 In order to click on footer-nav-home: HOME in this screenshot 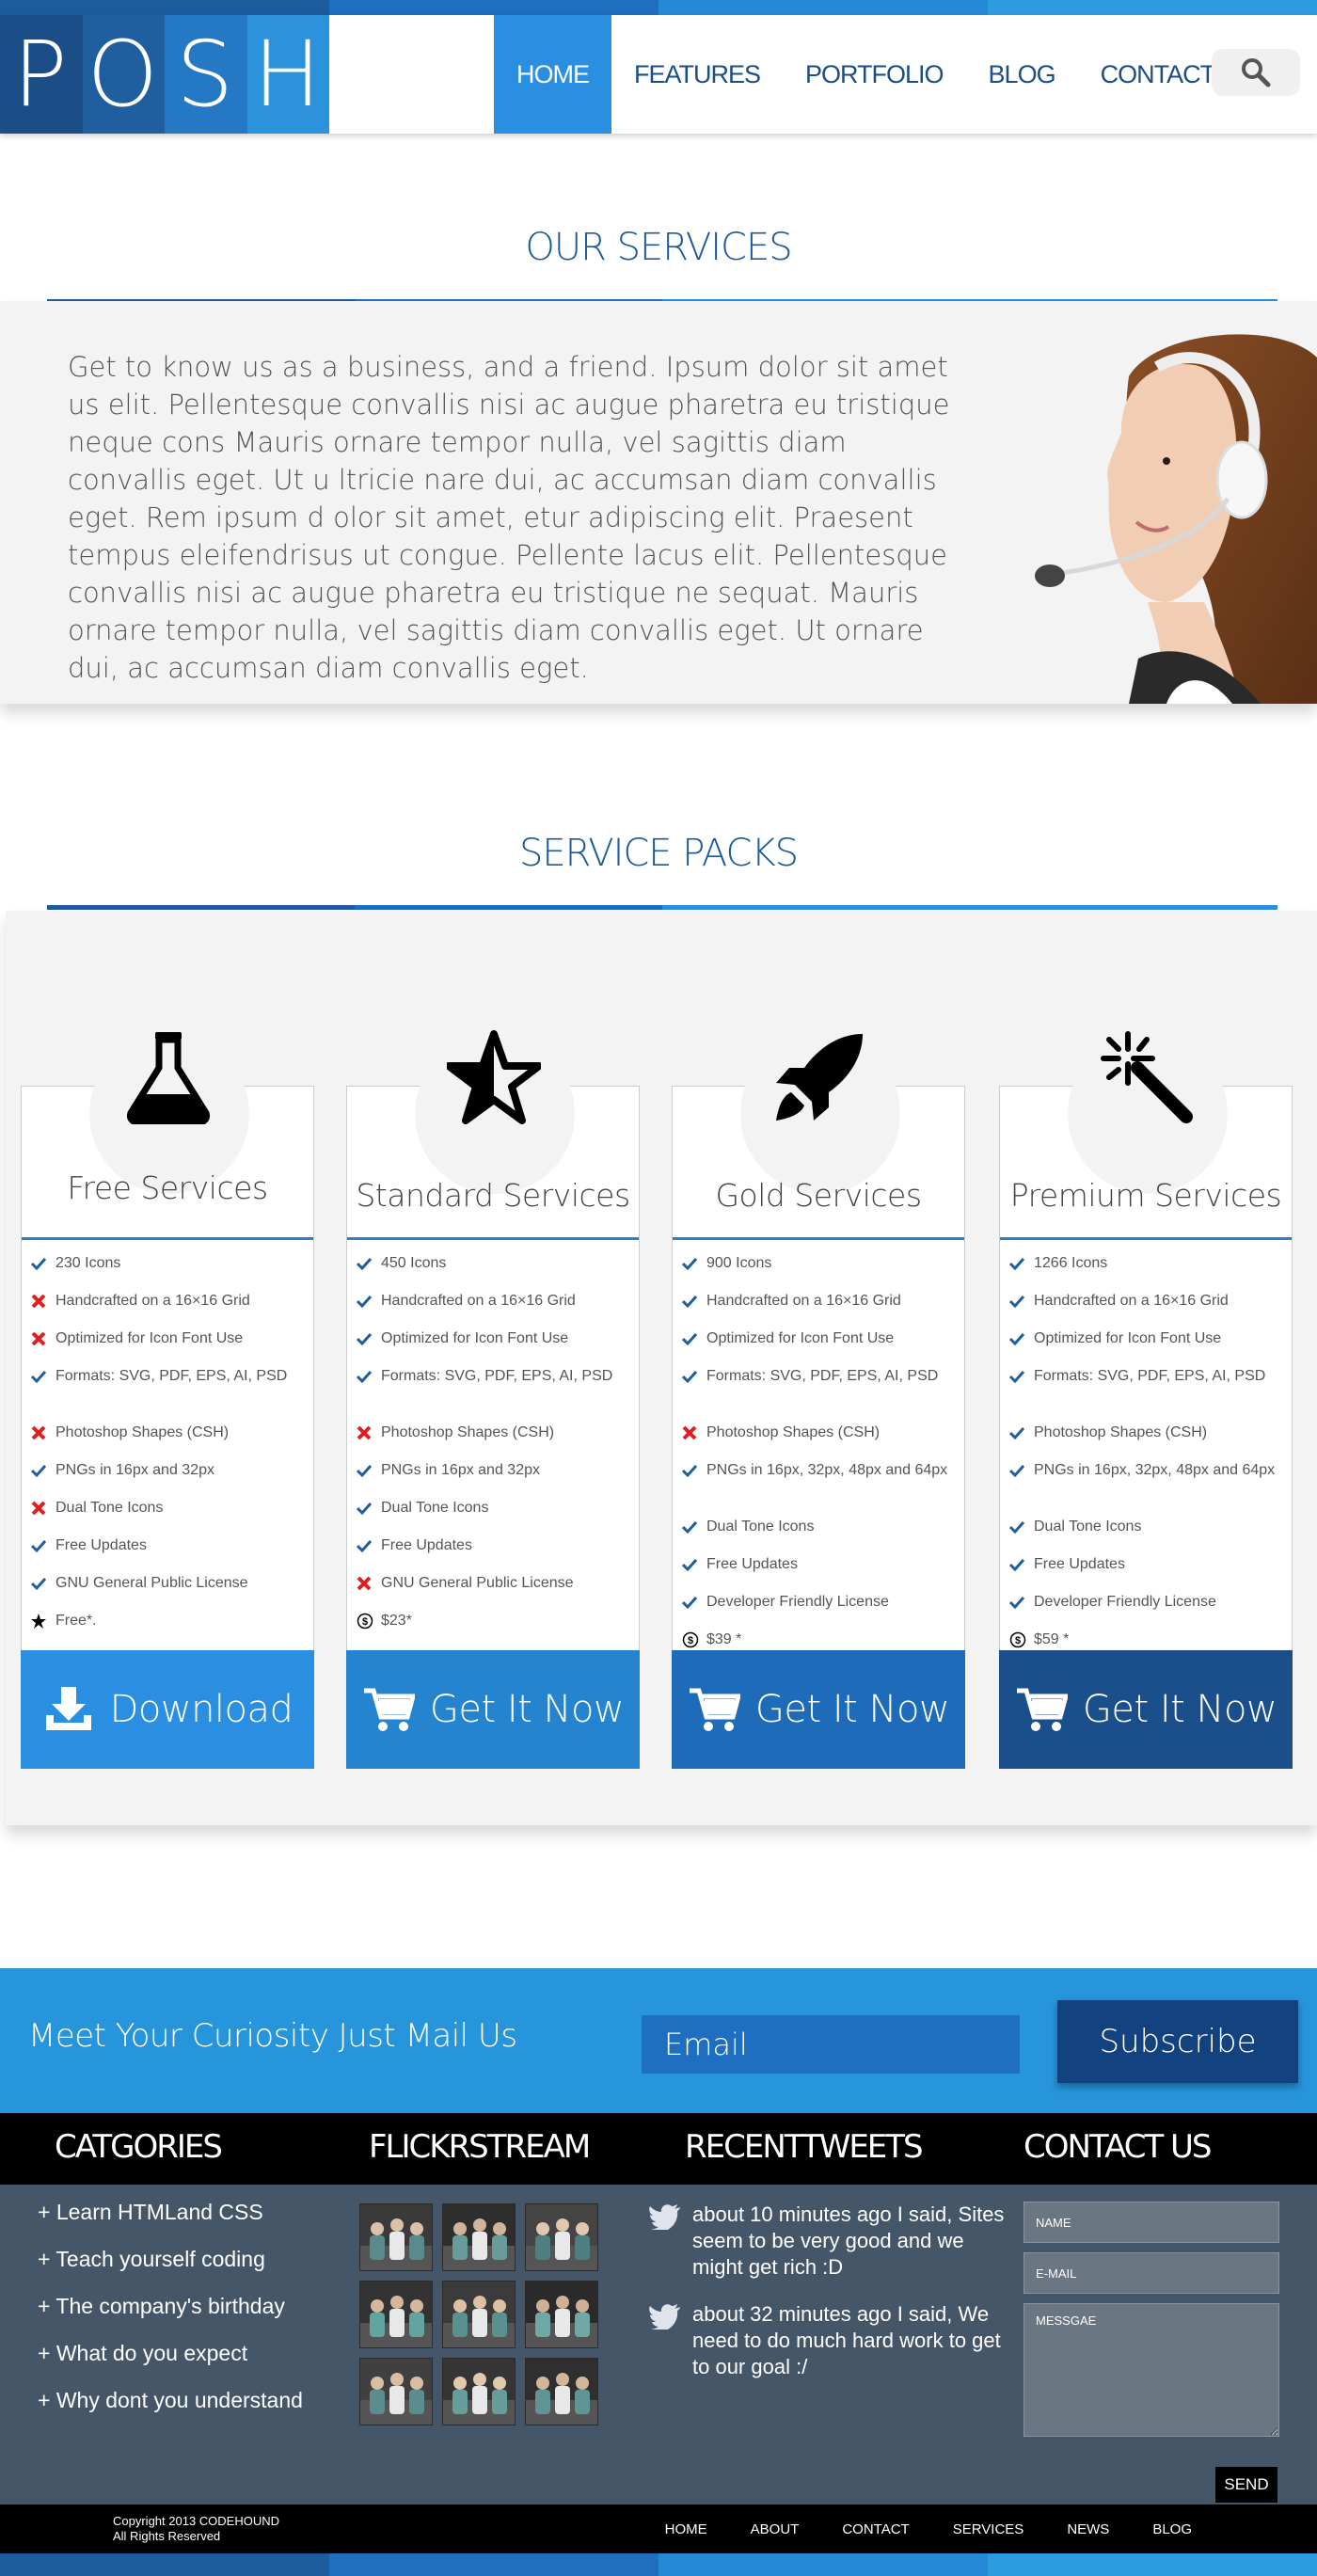, I will do `click(686, 2528)`.